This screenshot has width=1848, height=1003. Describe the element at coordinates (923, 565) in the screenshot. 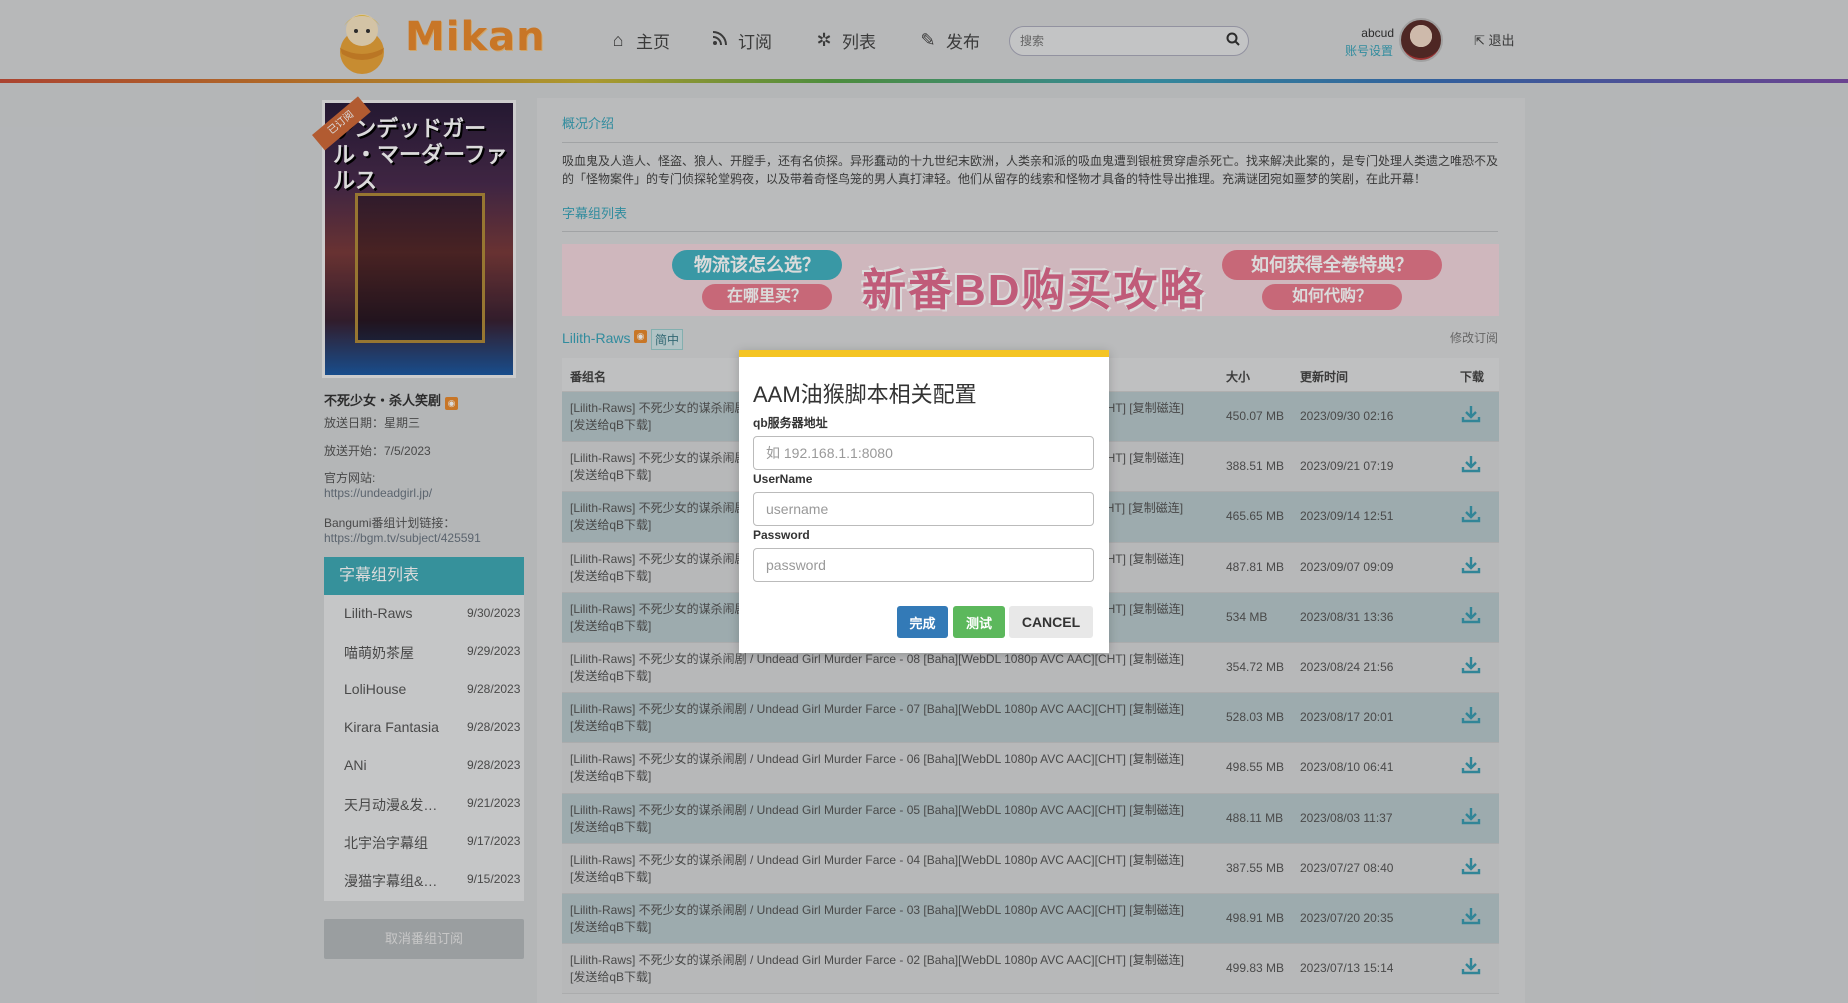

I see `password-input` at that location.